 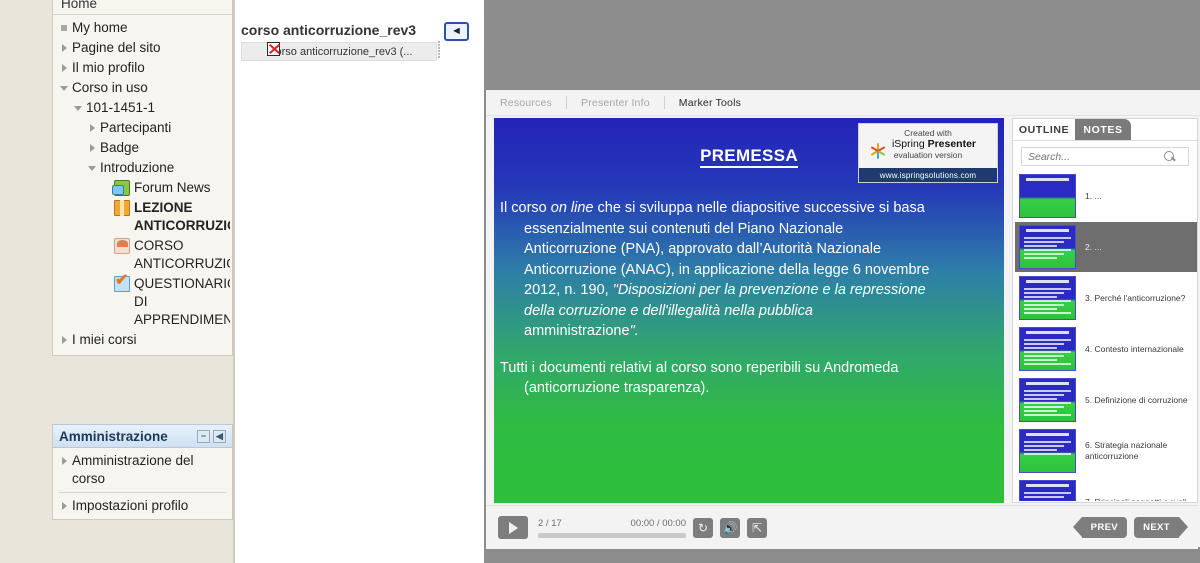 I want to click on toolbar-item-marker-tools: Marker Tools, so click(x=710, y=103).